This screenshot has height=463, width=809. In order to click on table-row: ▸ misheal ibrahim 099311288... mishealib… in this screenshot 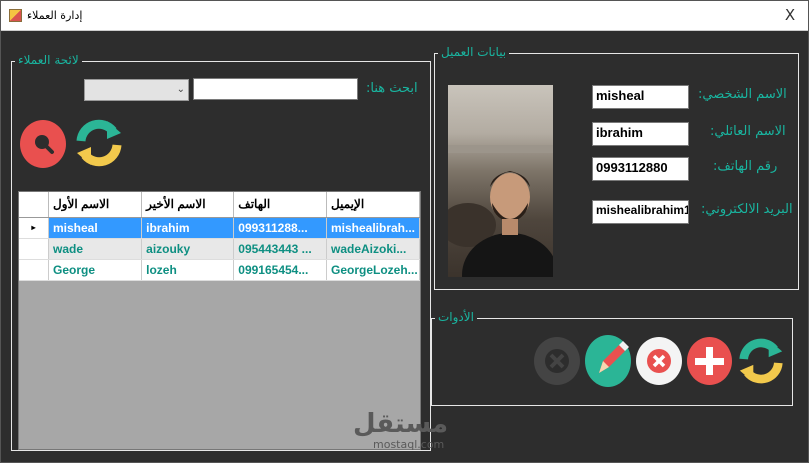, I will do `click(219, 228)`.